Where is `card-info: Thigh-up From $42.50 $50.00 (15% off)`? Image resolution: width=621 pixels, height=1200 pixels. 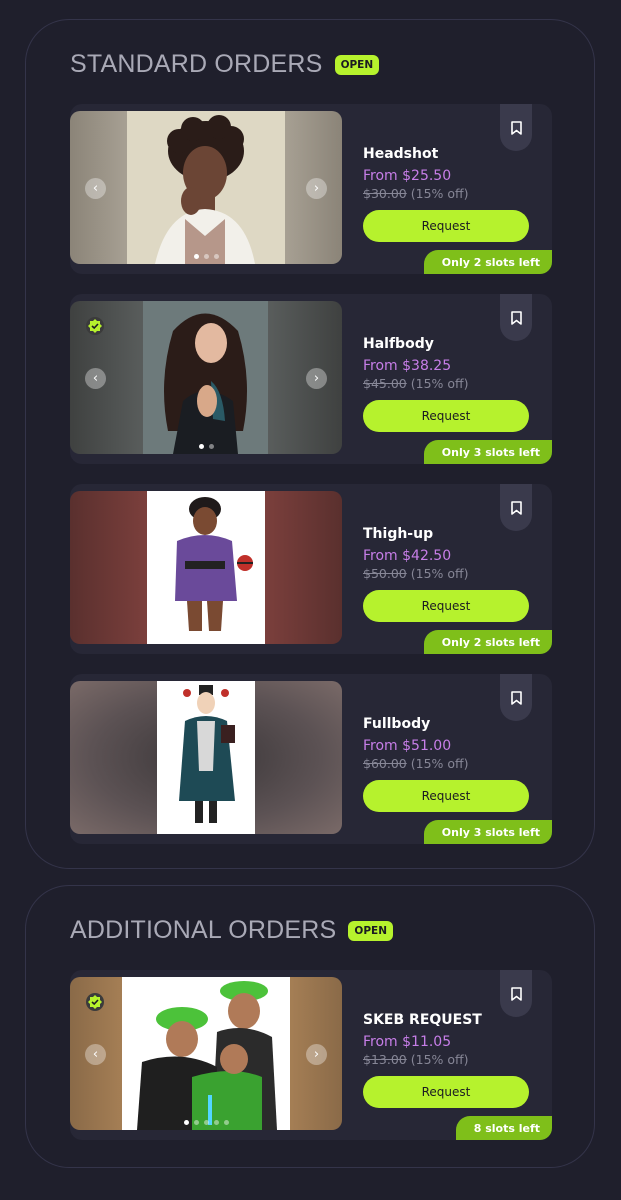 card-info: Thigh-up From $42.50 $50.00 (15% off) is located at coordinates (448, 553).